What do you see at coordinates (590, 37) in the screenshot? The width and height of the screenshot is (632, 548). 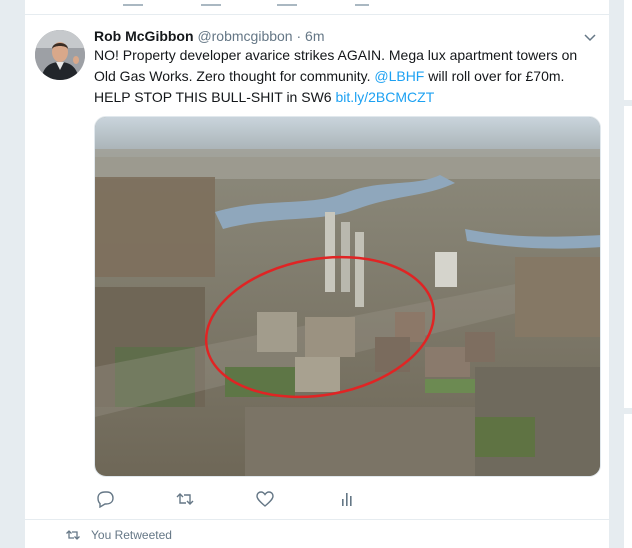 I see `chevron-down-icon` at bounding box center [590, 37].